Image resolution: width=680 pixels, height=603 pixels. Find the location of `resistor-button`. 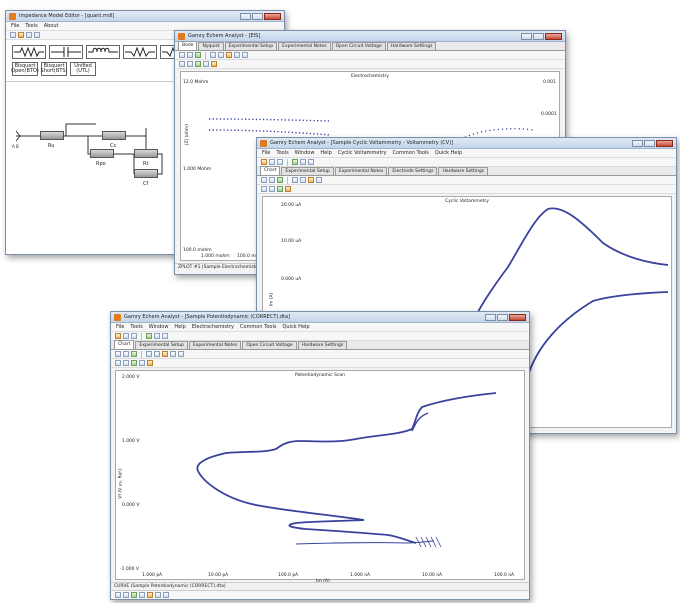

resistor-button is located at coordinates (29, 52).